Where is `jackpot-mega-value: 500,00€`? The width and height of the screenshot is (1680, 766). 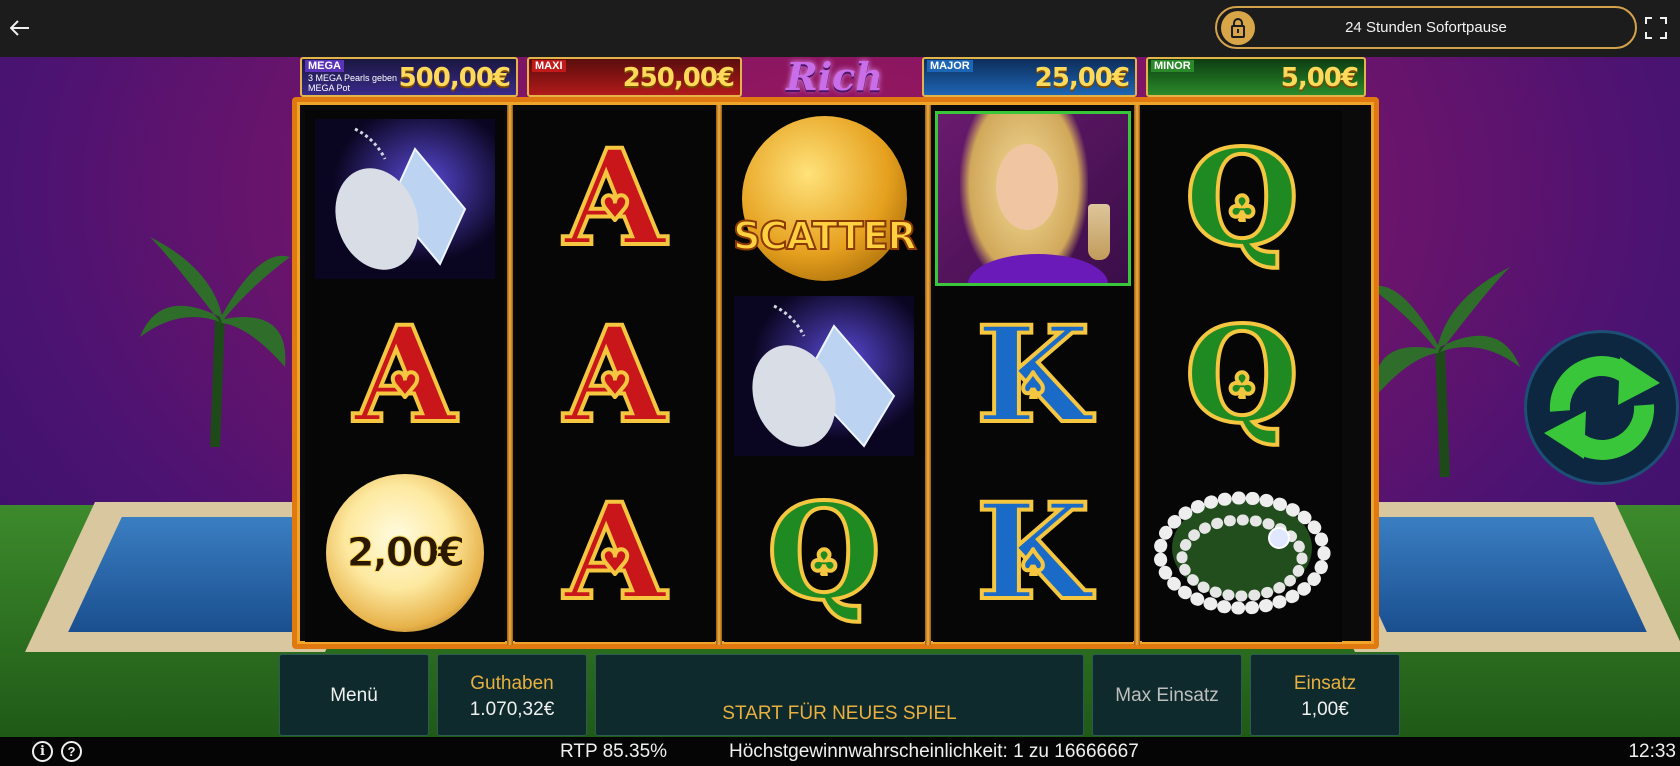 jackpot-mega-value: 500,00€ is located at coordinates (454, 78).